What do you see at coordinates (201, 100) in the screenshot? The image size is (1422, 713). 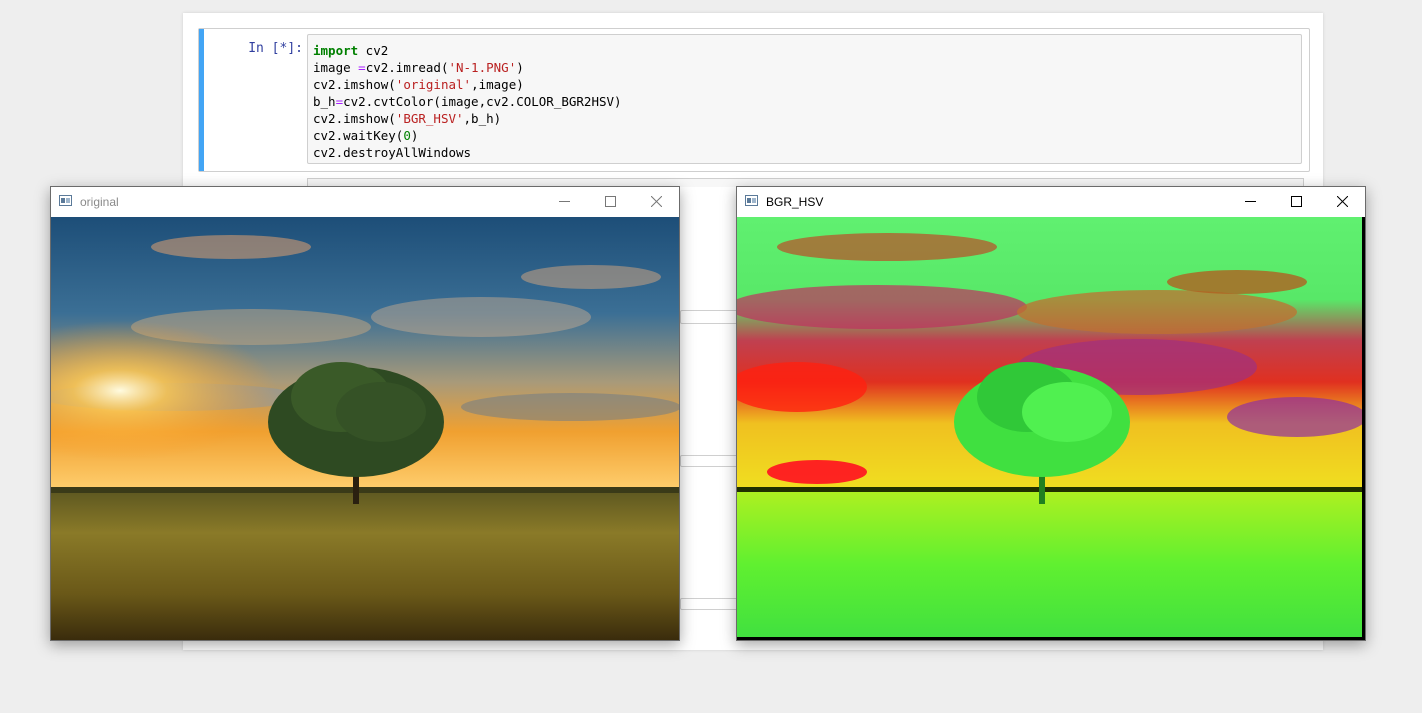 I see `cell-selection-bar` at bounding box center [201, 100].